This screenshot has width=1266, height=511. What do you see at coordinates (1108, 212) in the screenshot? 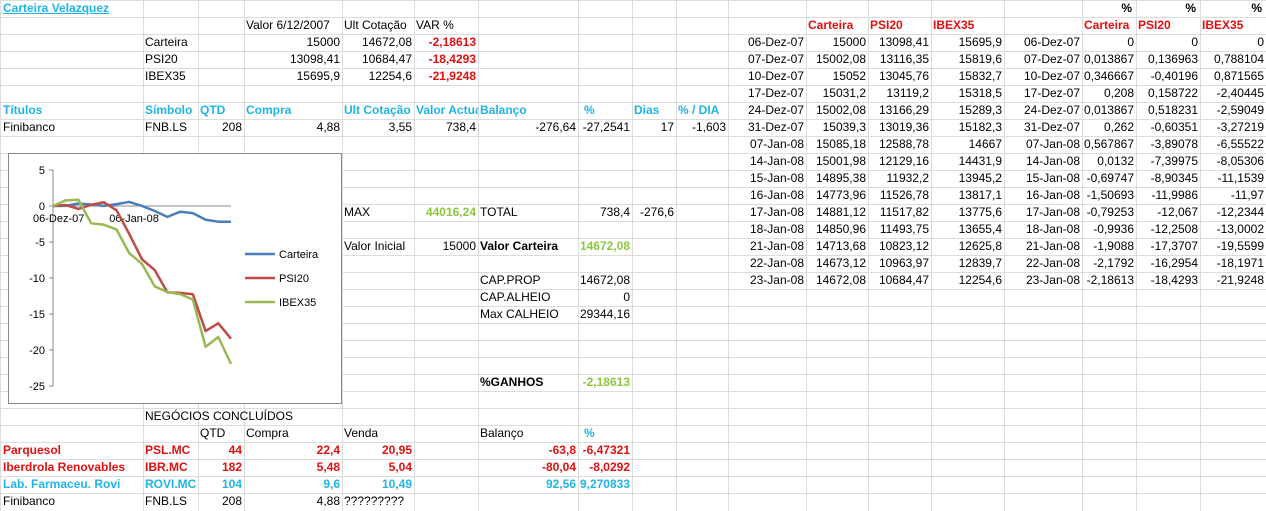
I see `history-pct-carteira: -0,79253` at bounding box center [1108, 212].